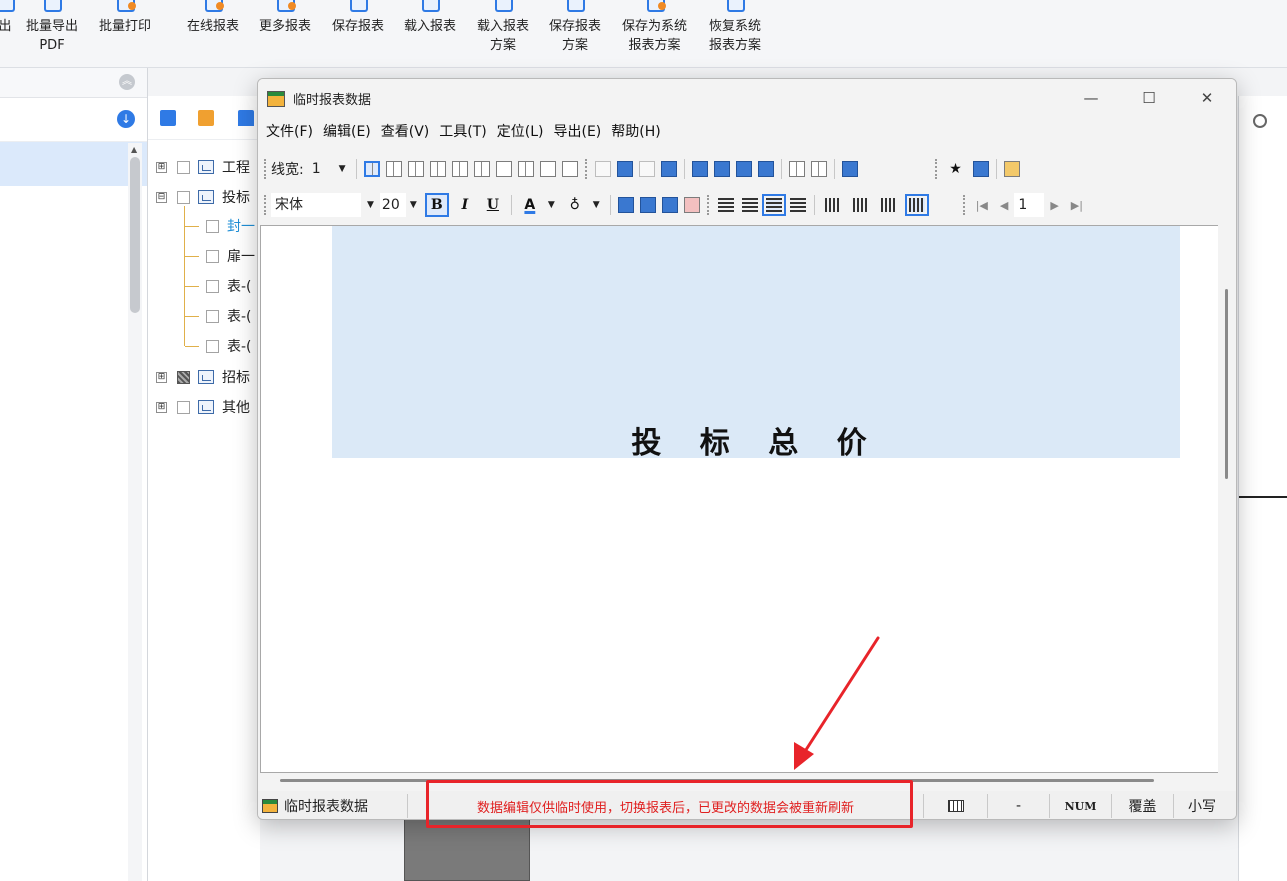 Image resolution: width=1287 pixels, height=881 pixels. I want to click on export-button: 出, so click(8, 18).